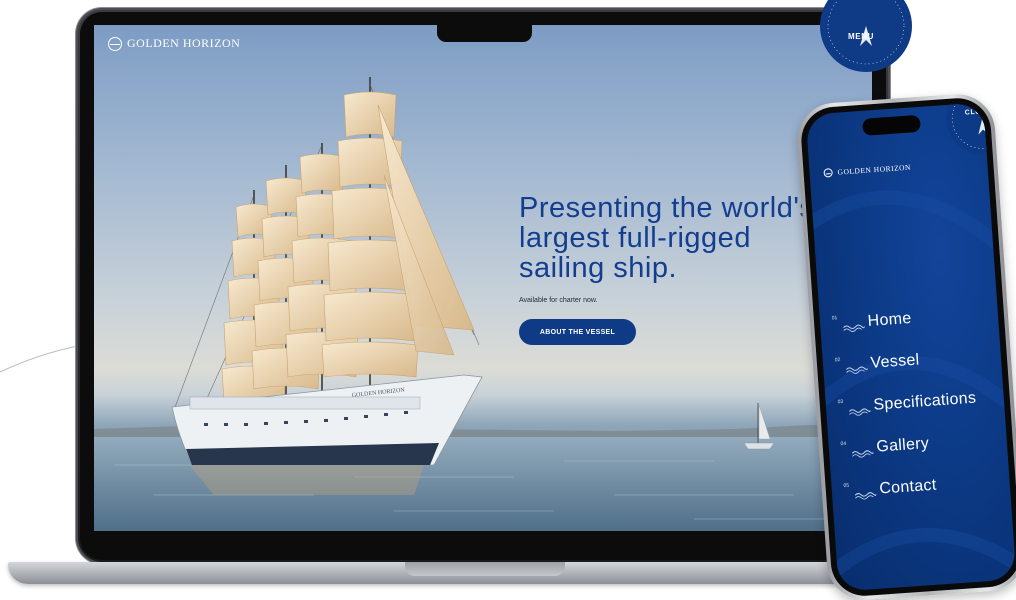 The height and width of the screenshot is (600, 1016). I want to click on desktop-logo: GOLDEN HORIZON, so click(174, 43).